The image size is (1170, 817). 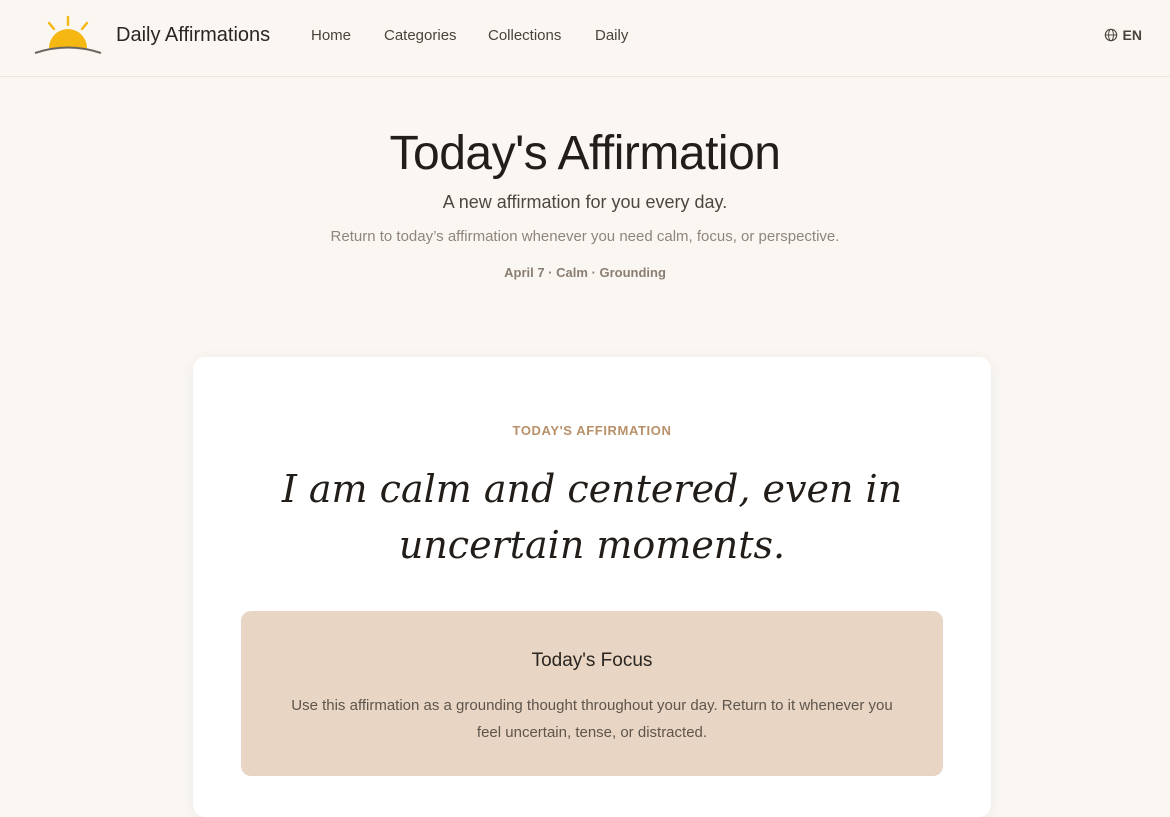 What do you see at coordinates (585, 153) in the screenshot?
I see `page-title: Today's Affirmation` at bounding box center [585, 153].